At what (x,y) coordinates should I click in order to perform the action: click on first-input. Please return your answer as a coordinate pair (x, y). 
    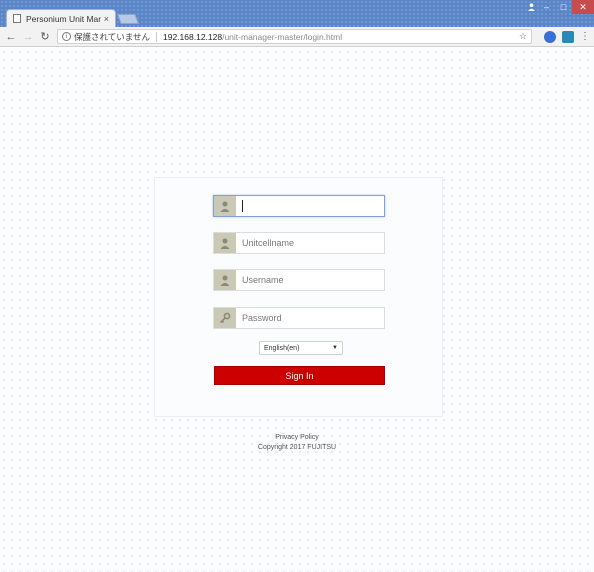
    Looking at the image, I should click on (306, 206).